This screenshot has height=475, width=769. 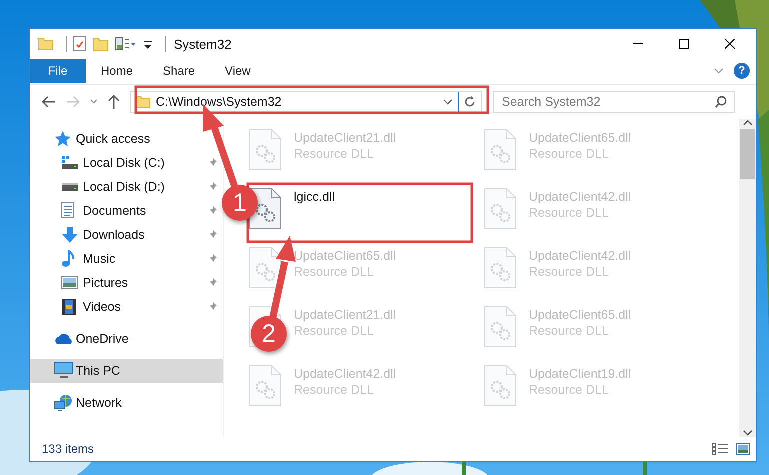 What do you see at coordinates (69, 307) in the screenshot?
I see `film-icon` at bounding box center [69, 307].